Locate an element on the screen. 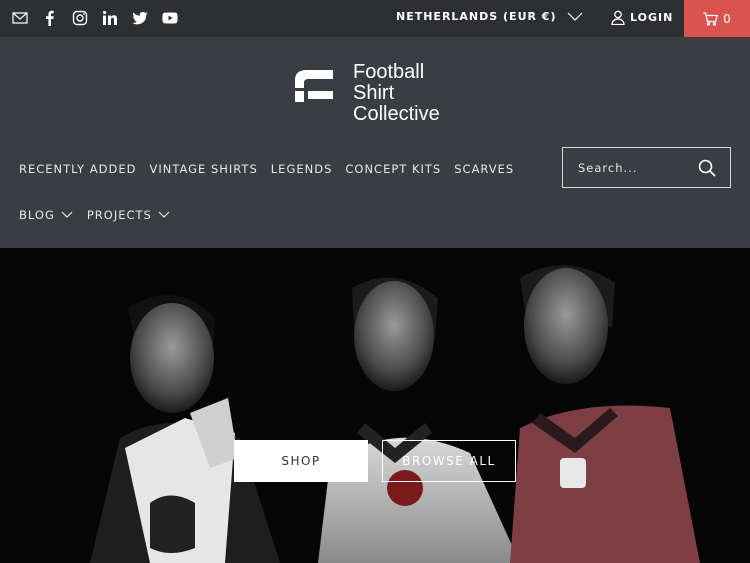  logo-line-3: Collective is located at coordinates (396, 114).